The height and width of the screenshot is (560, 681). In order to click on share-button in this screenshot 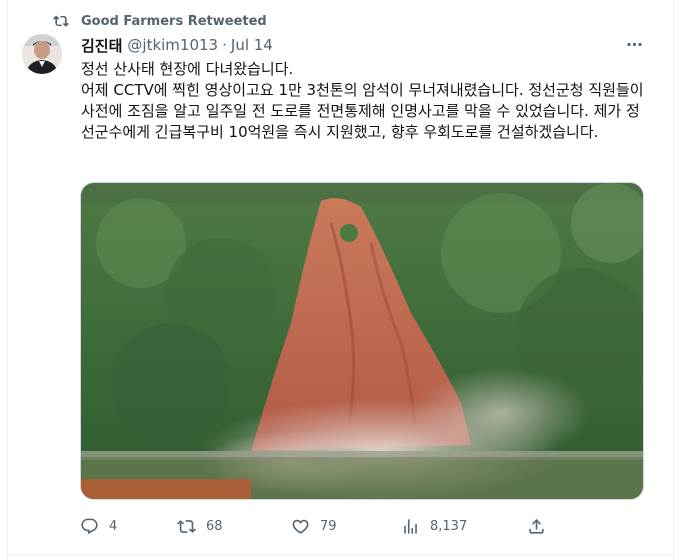, I will do `click(536, 526)`.